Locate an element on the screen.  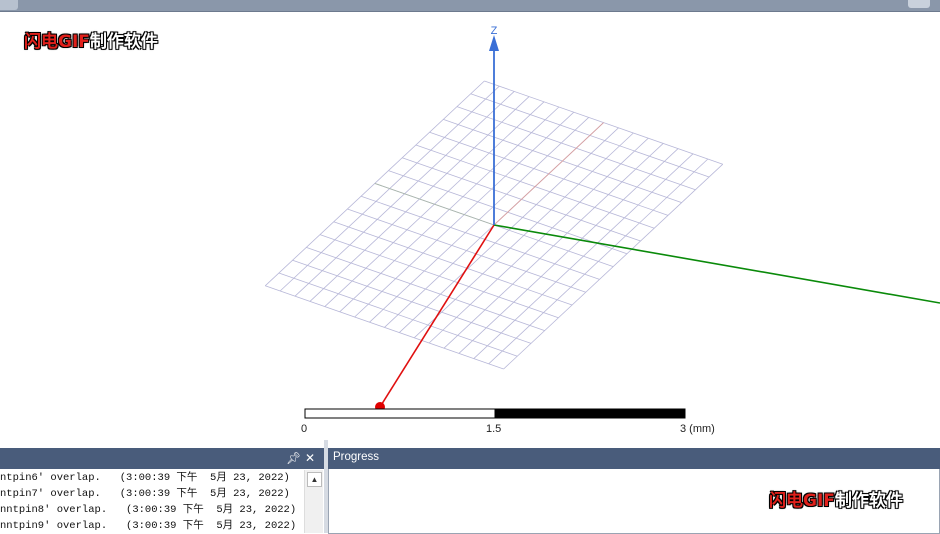
message-scrollbar: ▲ is located at coordinates (313, 501).